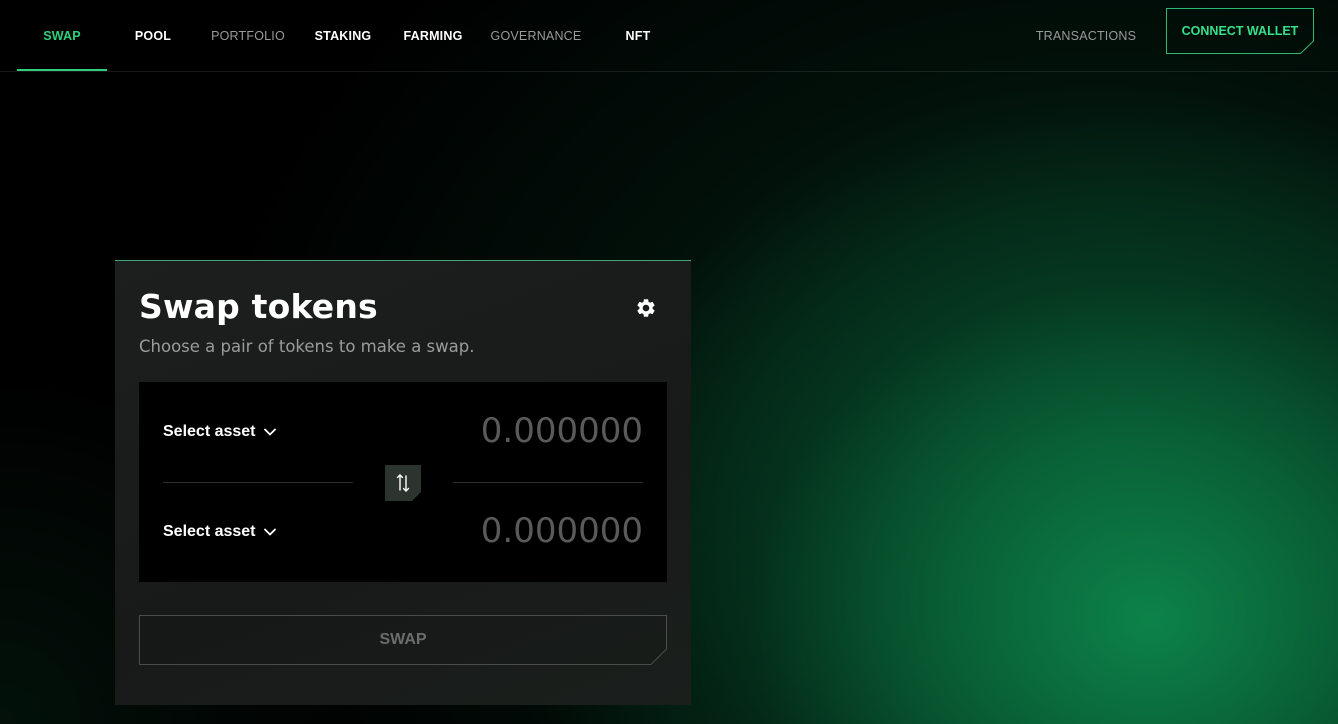 Image resolution: width=1338 pixels, height=724 pixels. Describe the element at coordinates (638, 35) in the screenshot. I see `nav-tab-nft: NFT` at that location.